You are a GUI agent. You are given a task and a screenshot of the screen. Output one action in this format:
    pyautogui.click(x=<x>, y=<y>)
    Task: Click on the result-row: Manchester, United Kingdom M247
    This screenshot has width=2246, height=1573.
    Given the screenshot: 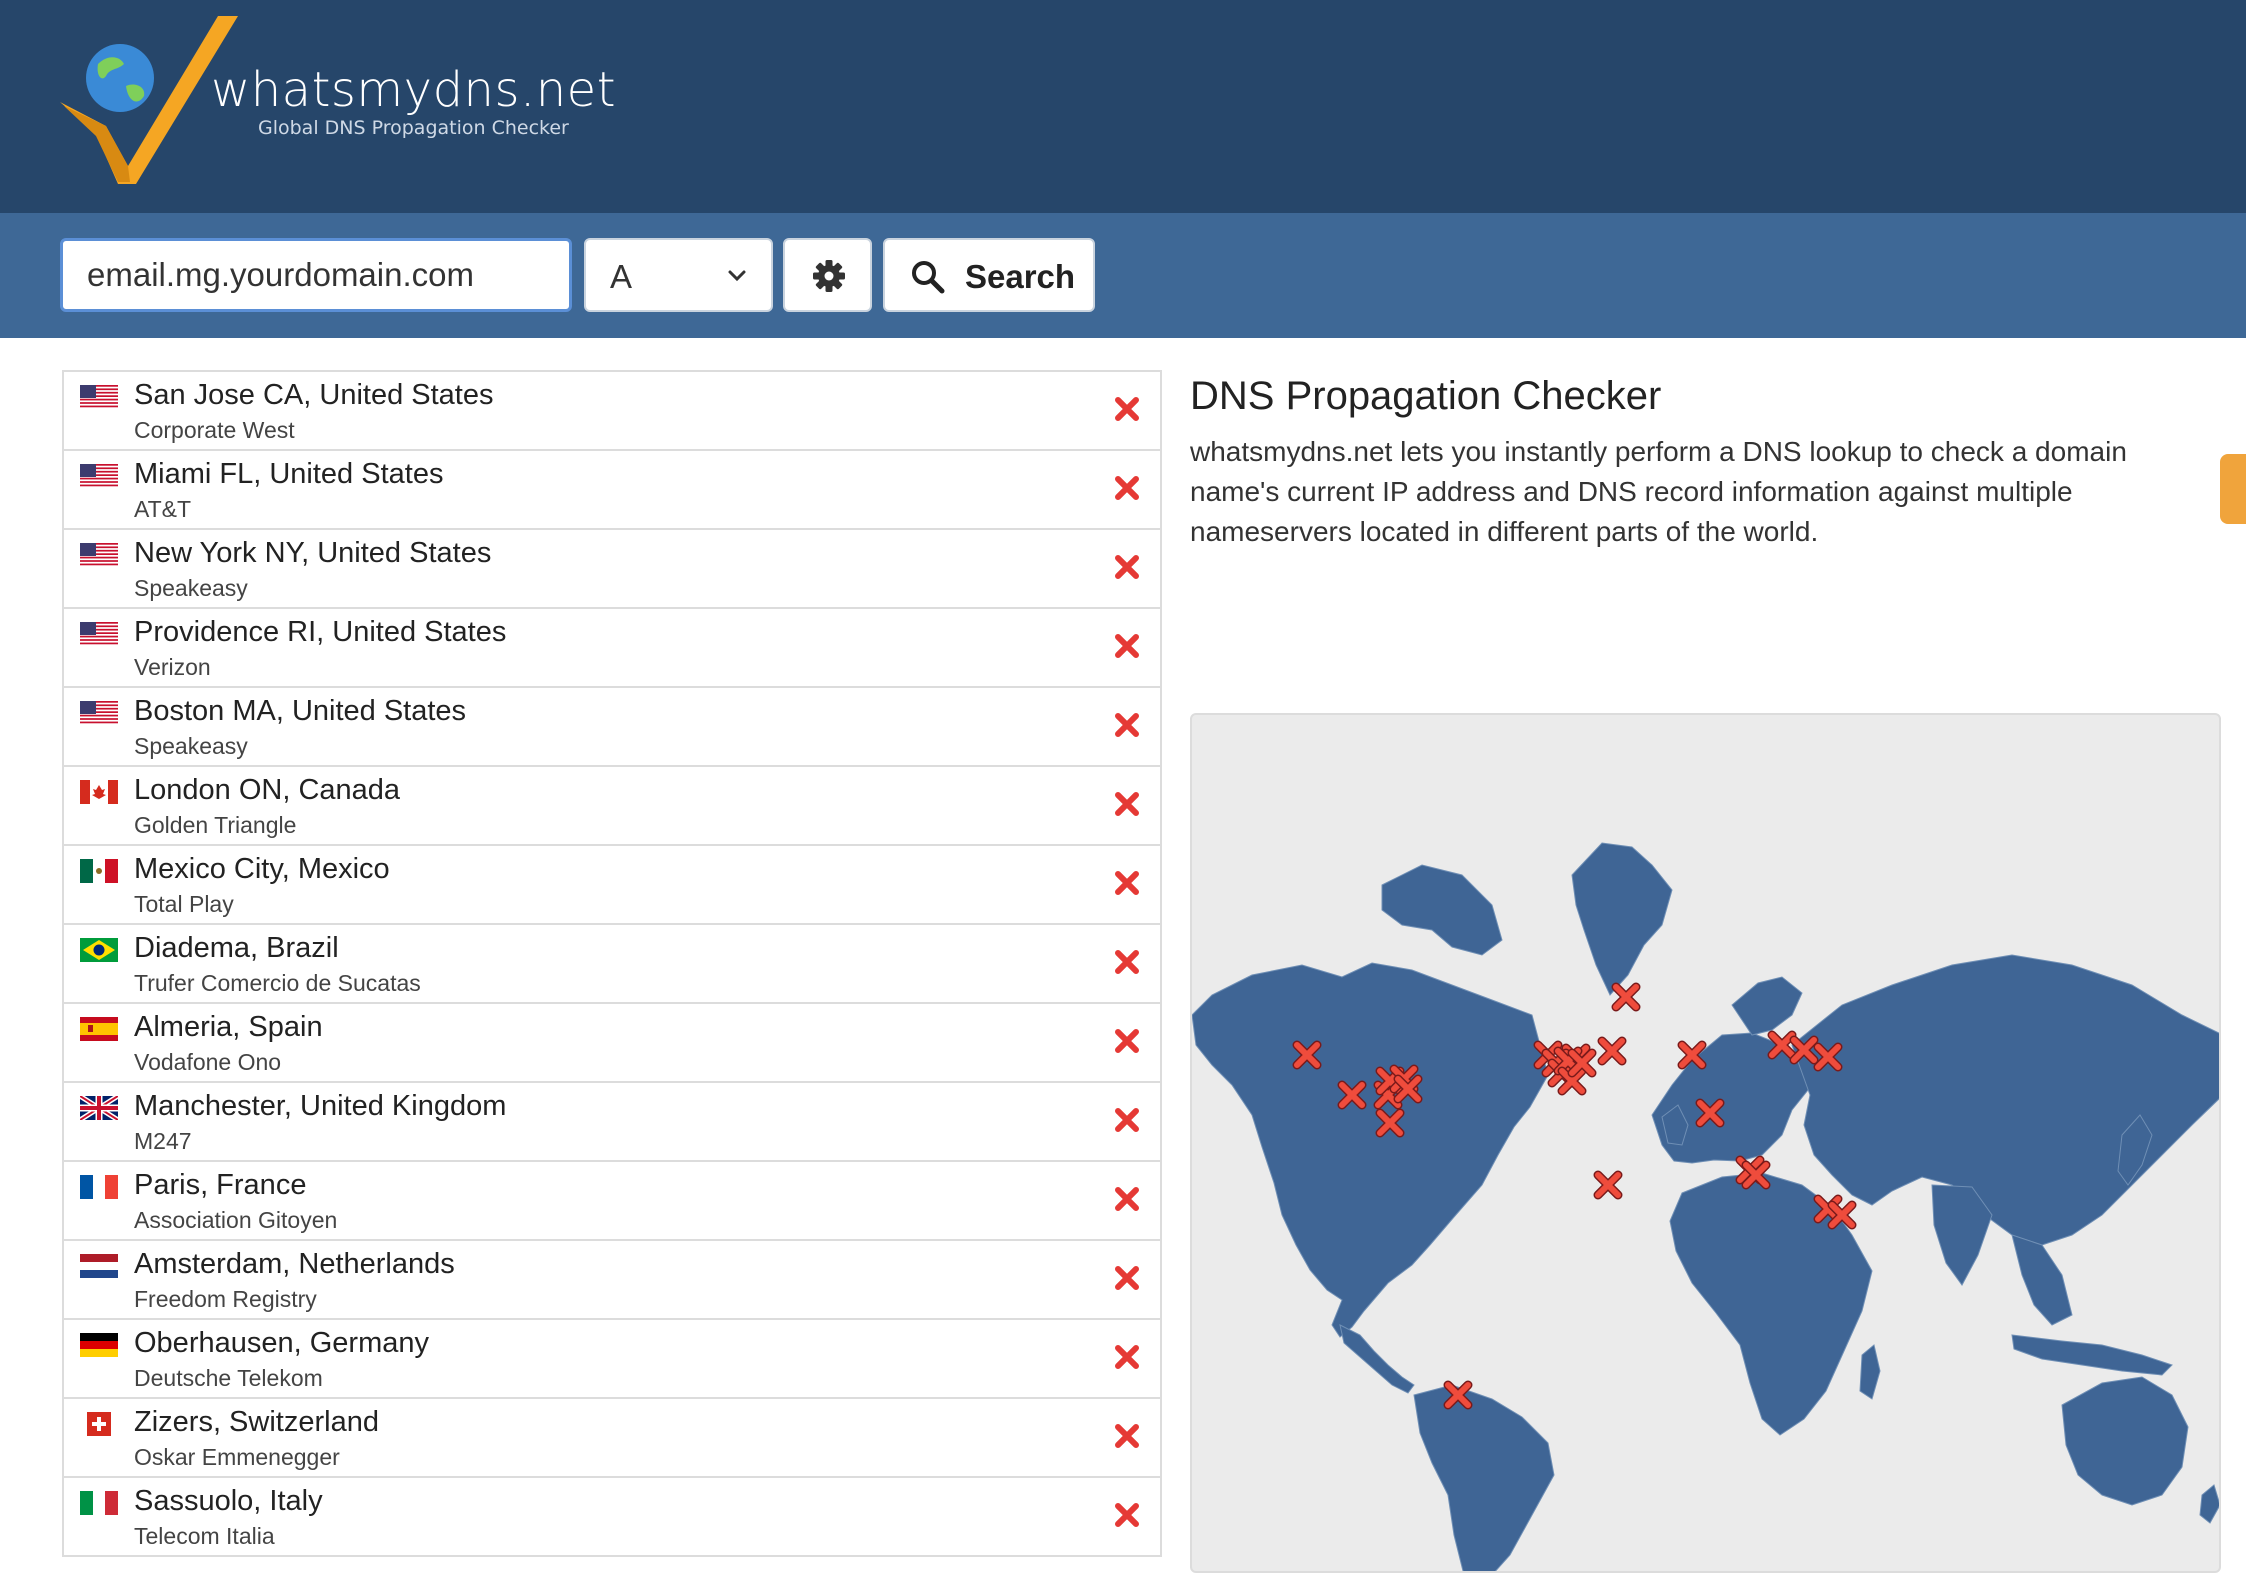 What is the action you would take?
    pyautogui.click(x=612, y=1122)
    